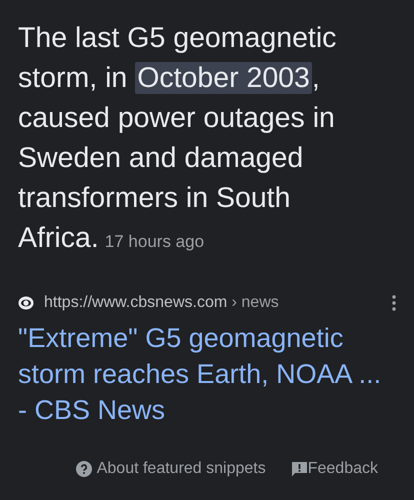 This screenshot has width=414, height=500. I want to click on about-link: About featured snippets, so click(171, 469).